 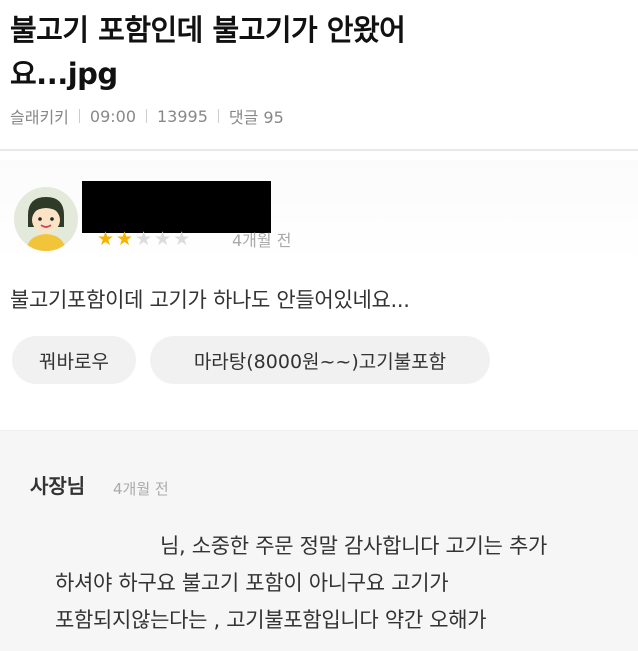 What do you see at coordinates (176, 207) in the screenshot?
I see `redacted-username` at bounding box center [176, 207].